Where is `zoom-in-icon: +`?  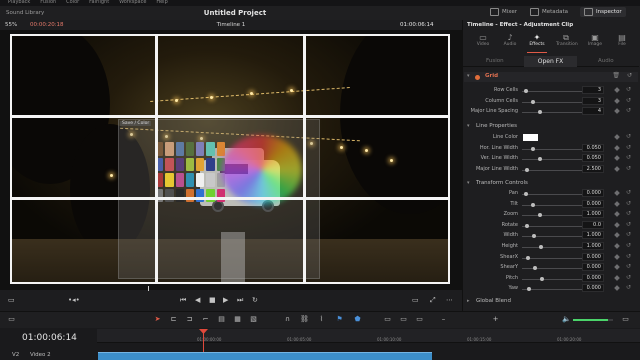 zoom-in-icon: + is located at coordinates (495, 319).